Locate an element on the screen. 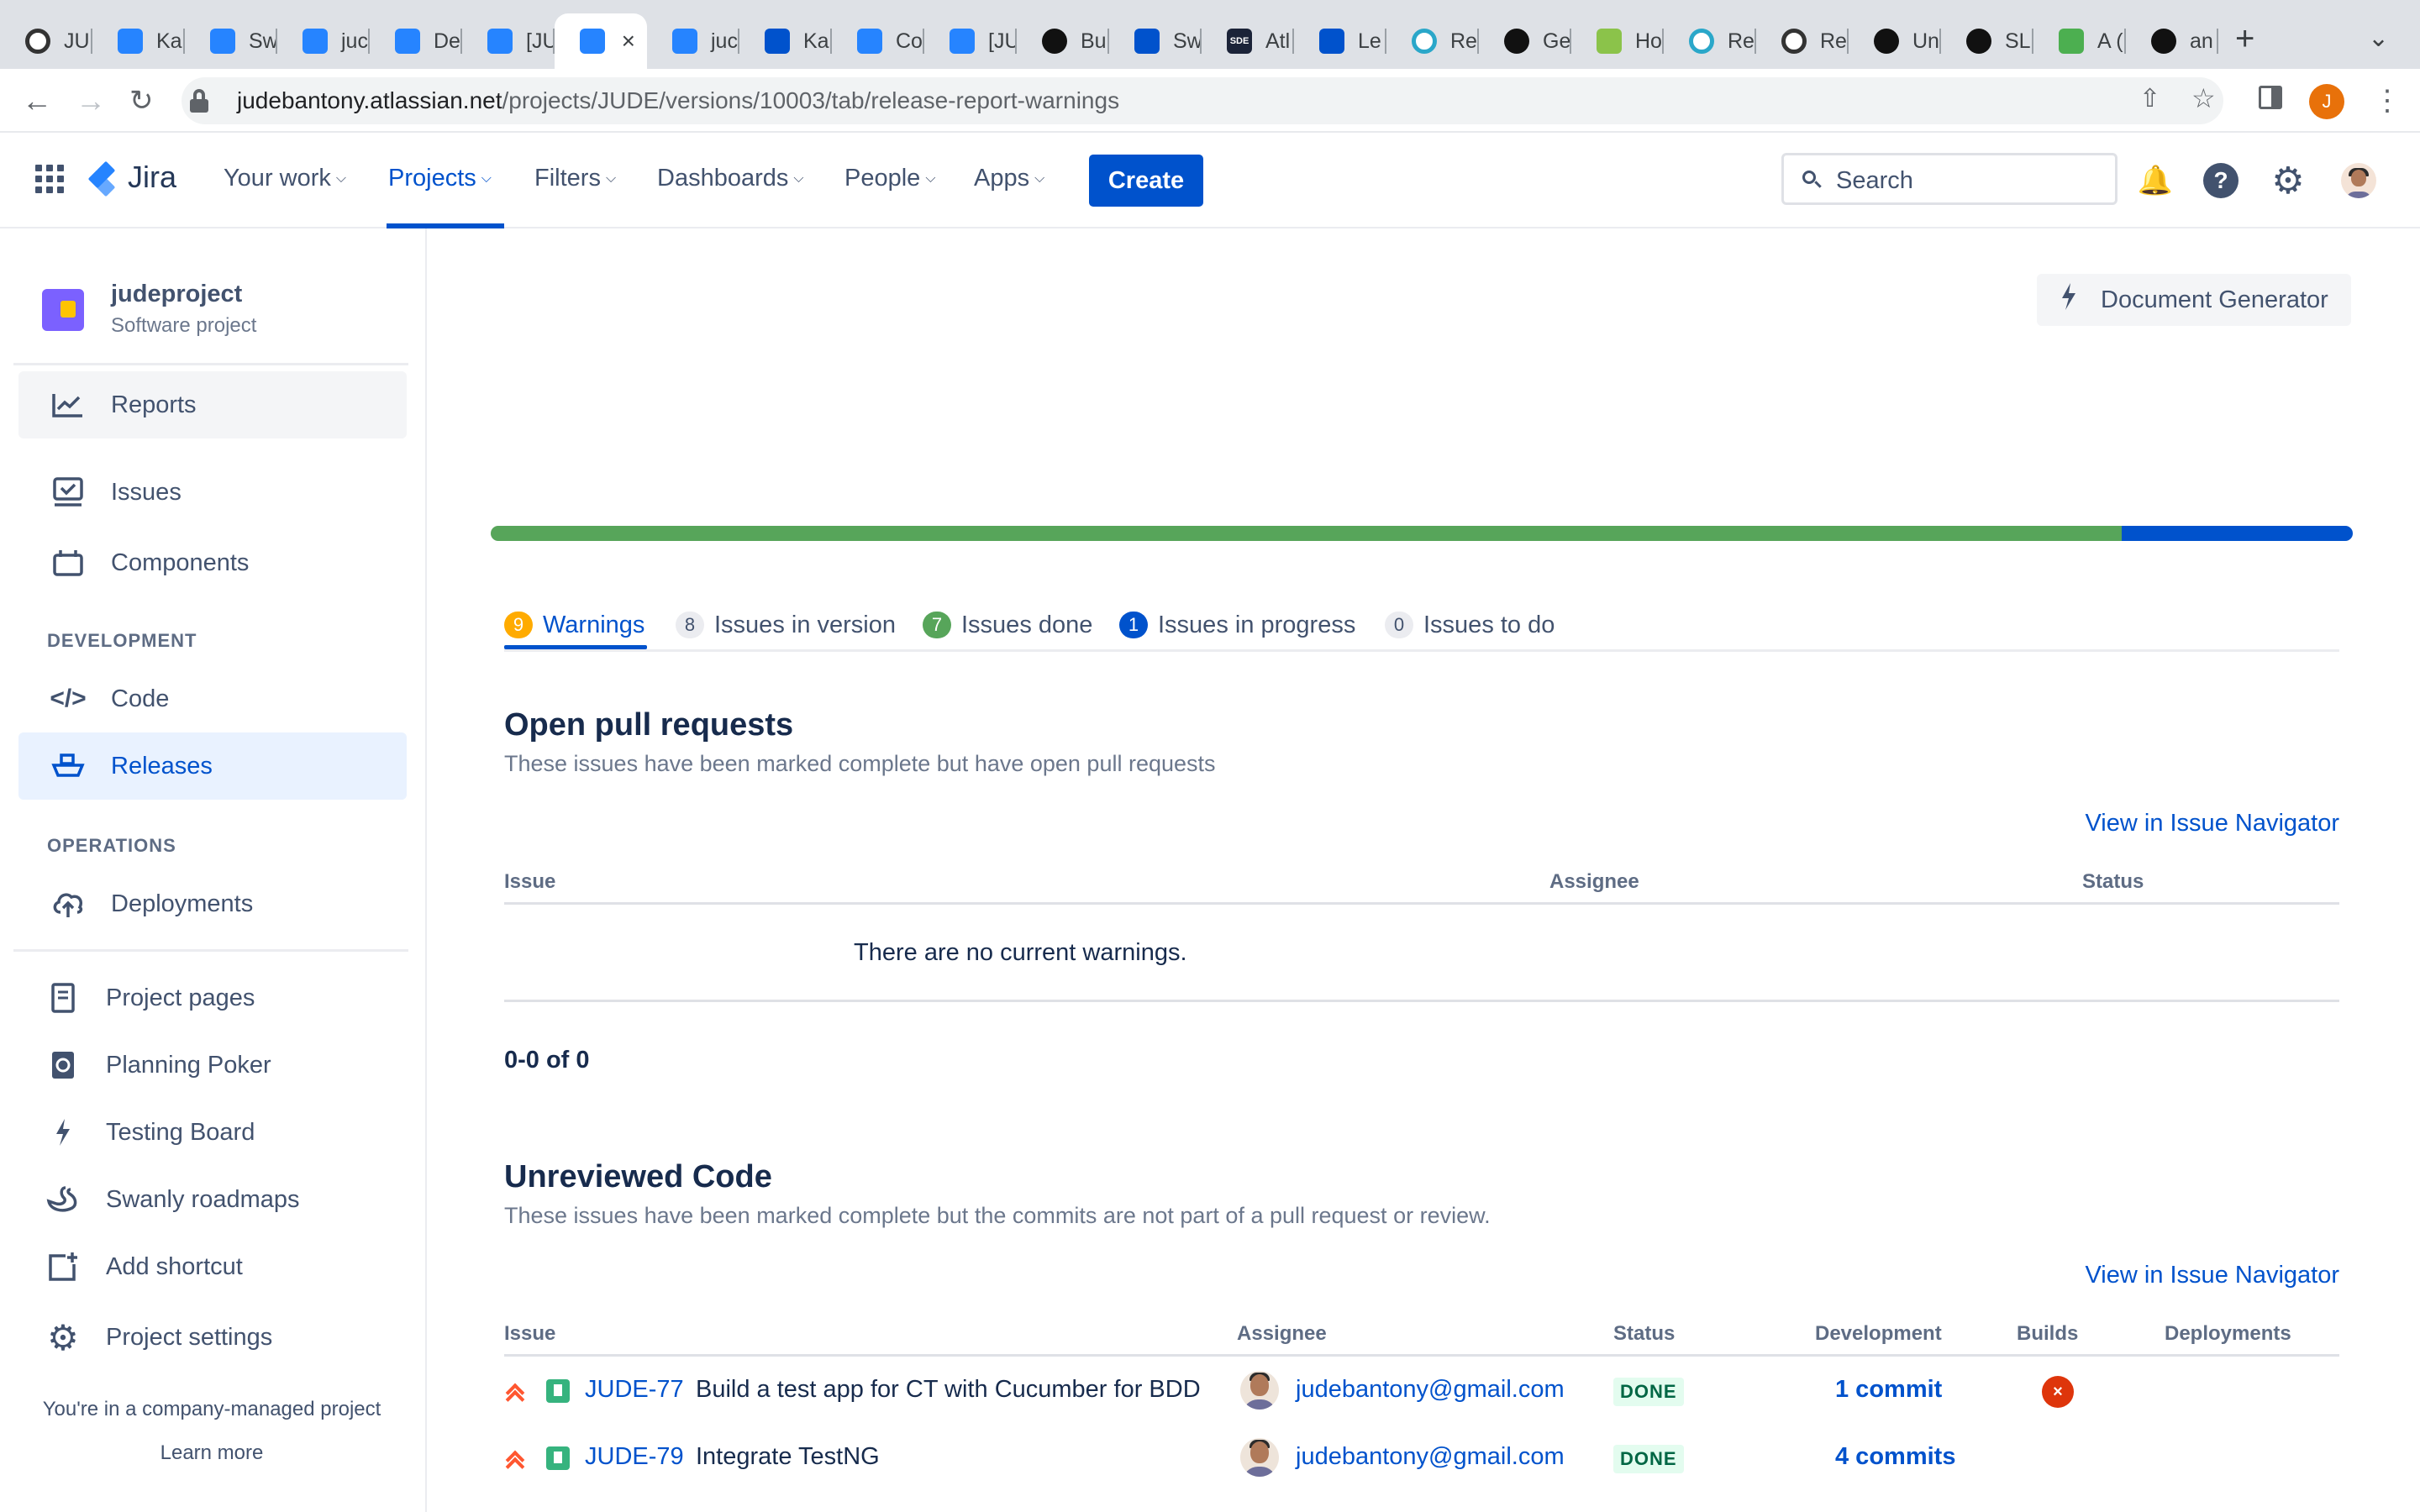 The image size is (2420, 1512). tab-title: Re is located at coordinates (1464, 41).